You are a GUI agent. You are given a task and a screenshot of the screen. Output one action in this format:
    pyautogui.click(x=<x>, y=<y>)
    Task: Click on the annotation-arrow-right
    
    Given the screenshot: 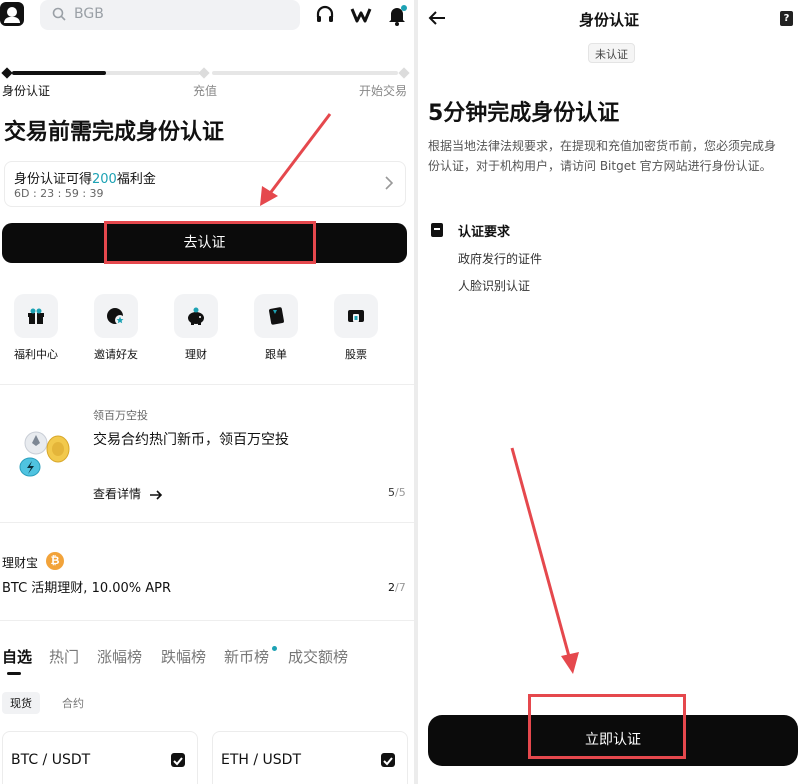 What is the action you would take?
    pyautogui.click(x=541, y=554)
    